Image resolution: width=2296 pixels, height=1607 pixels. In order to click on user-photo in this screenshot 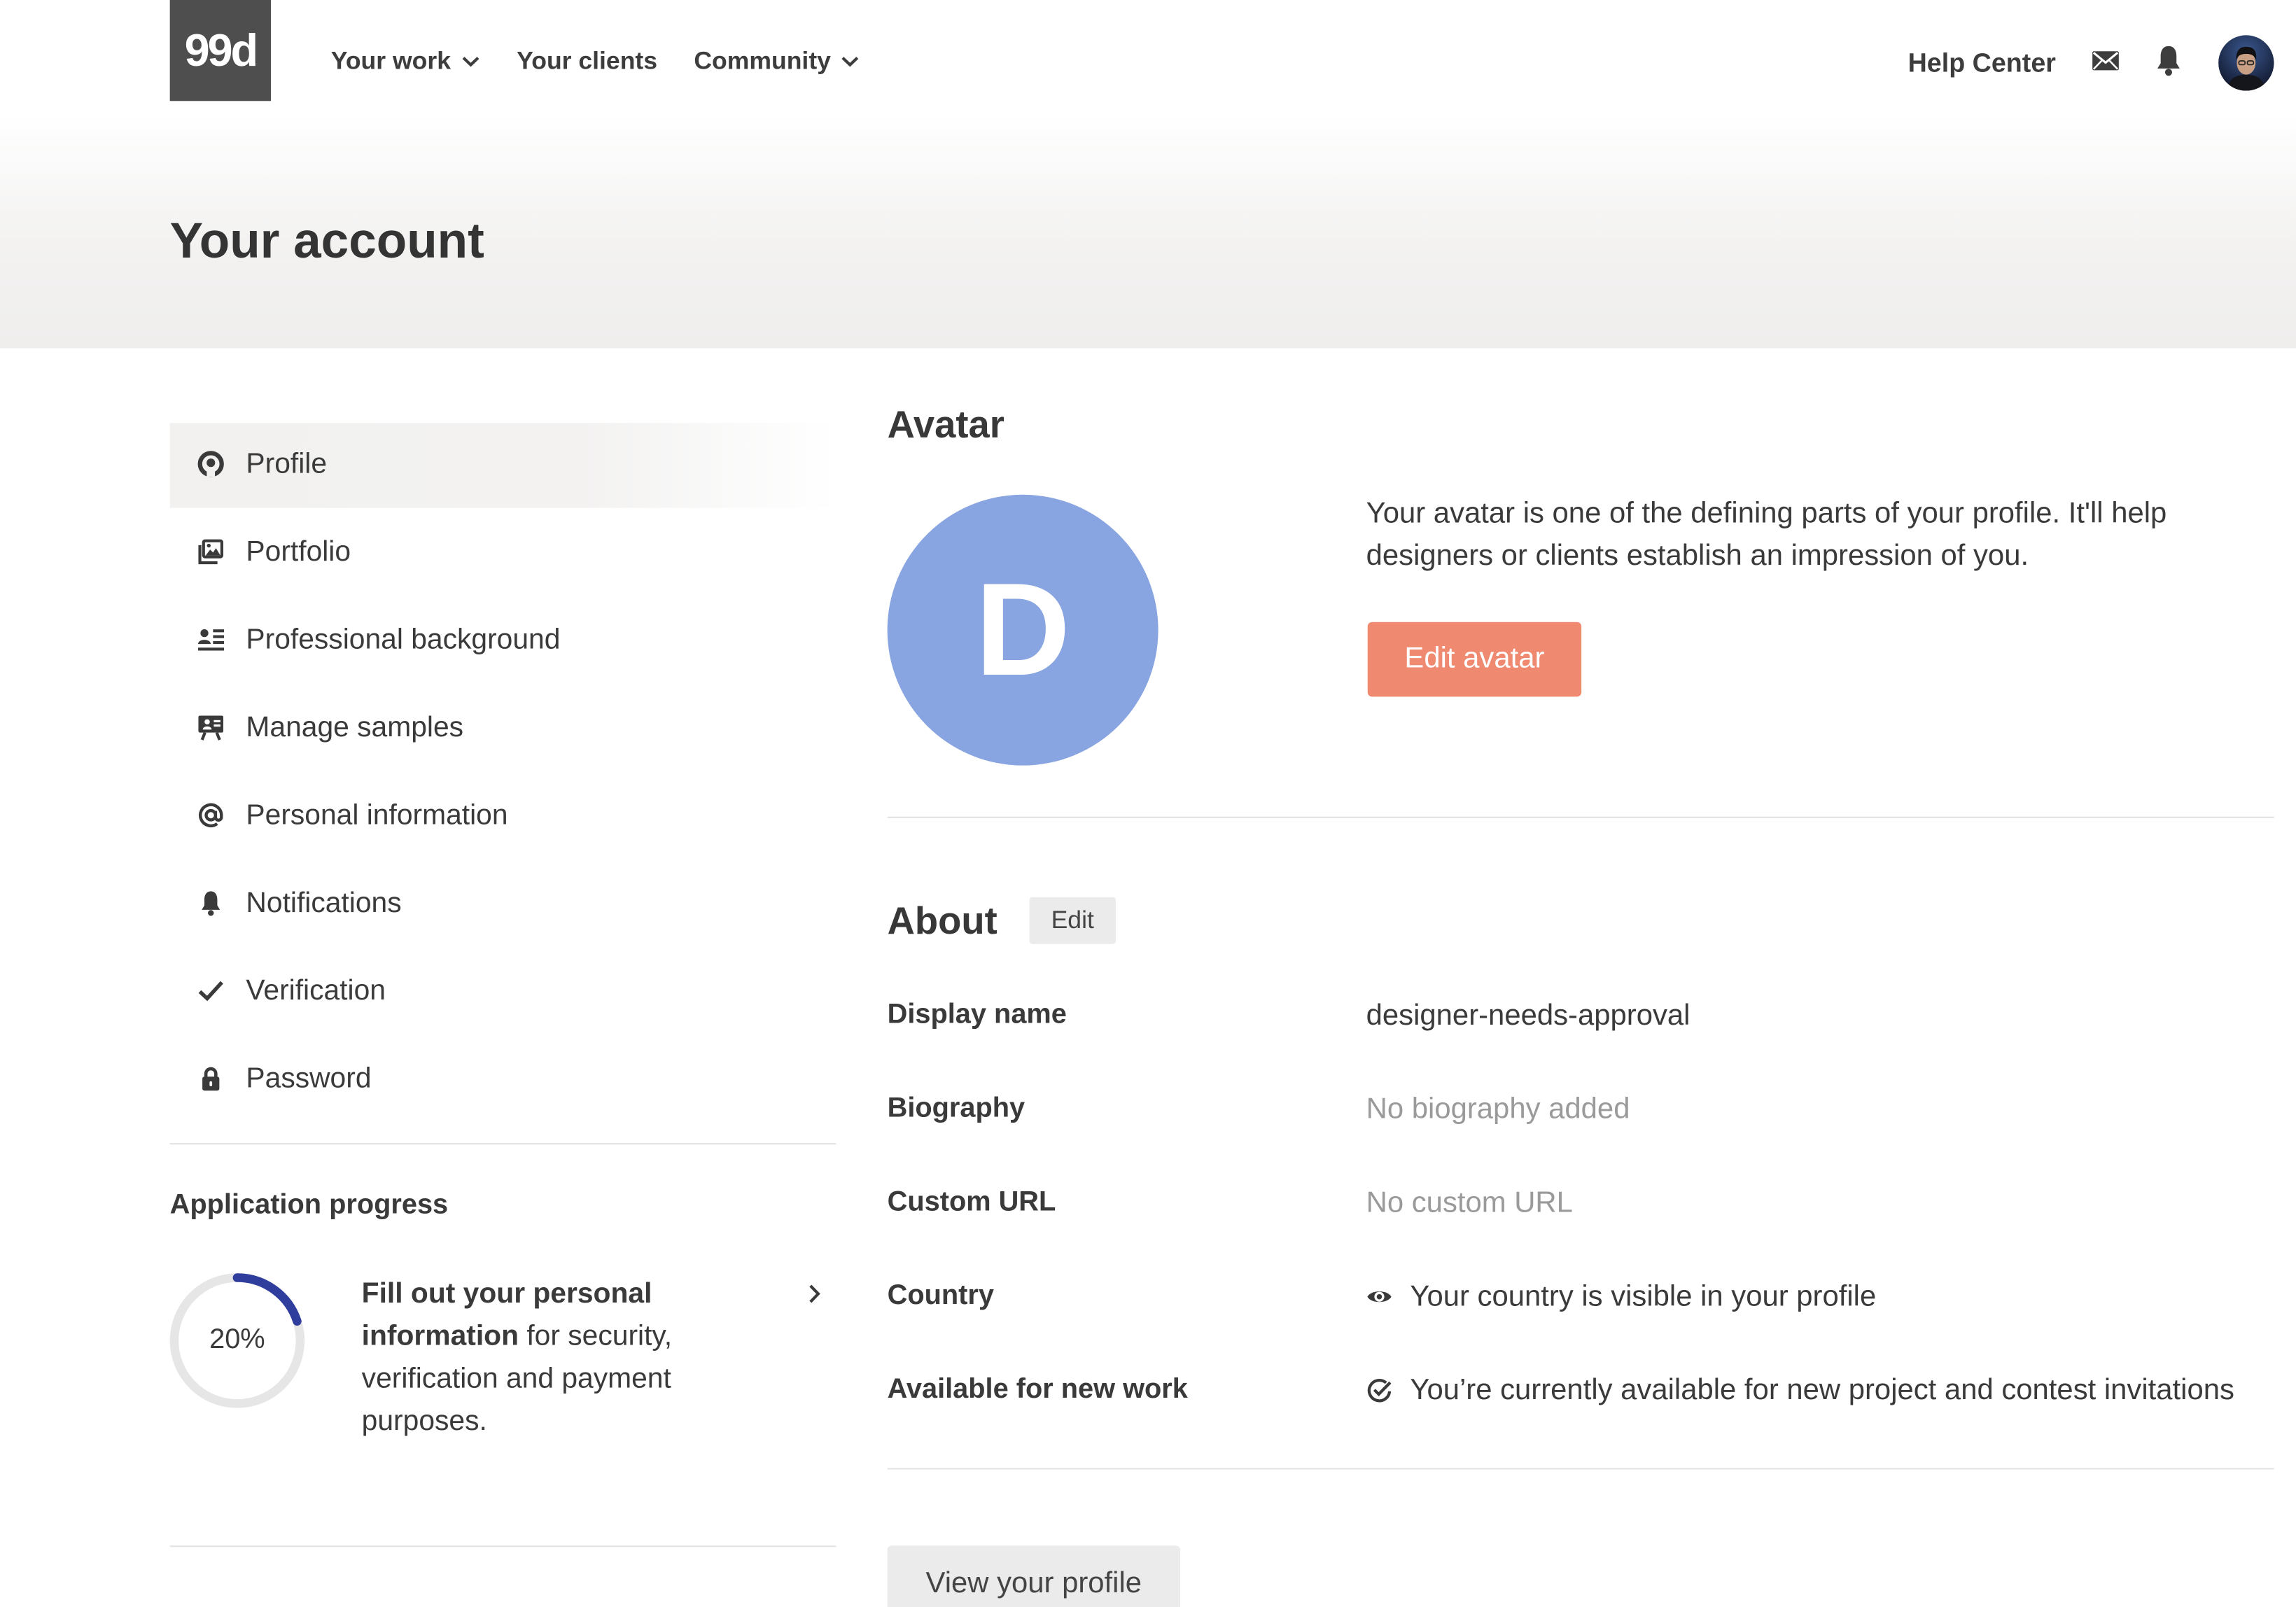, I will do `click(2246, 63)`.